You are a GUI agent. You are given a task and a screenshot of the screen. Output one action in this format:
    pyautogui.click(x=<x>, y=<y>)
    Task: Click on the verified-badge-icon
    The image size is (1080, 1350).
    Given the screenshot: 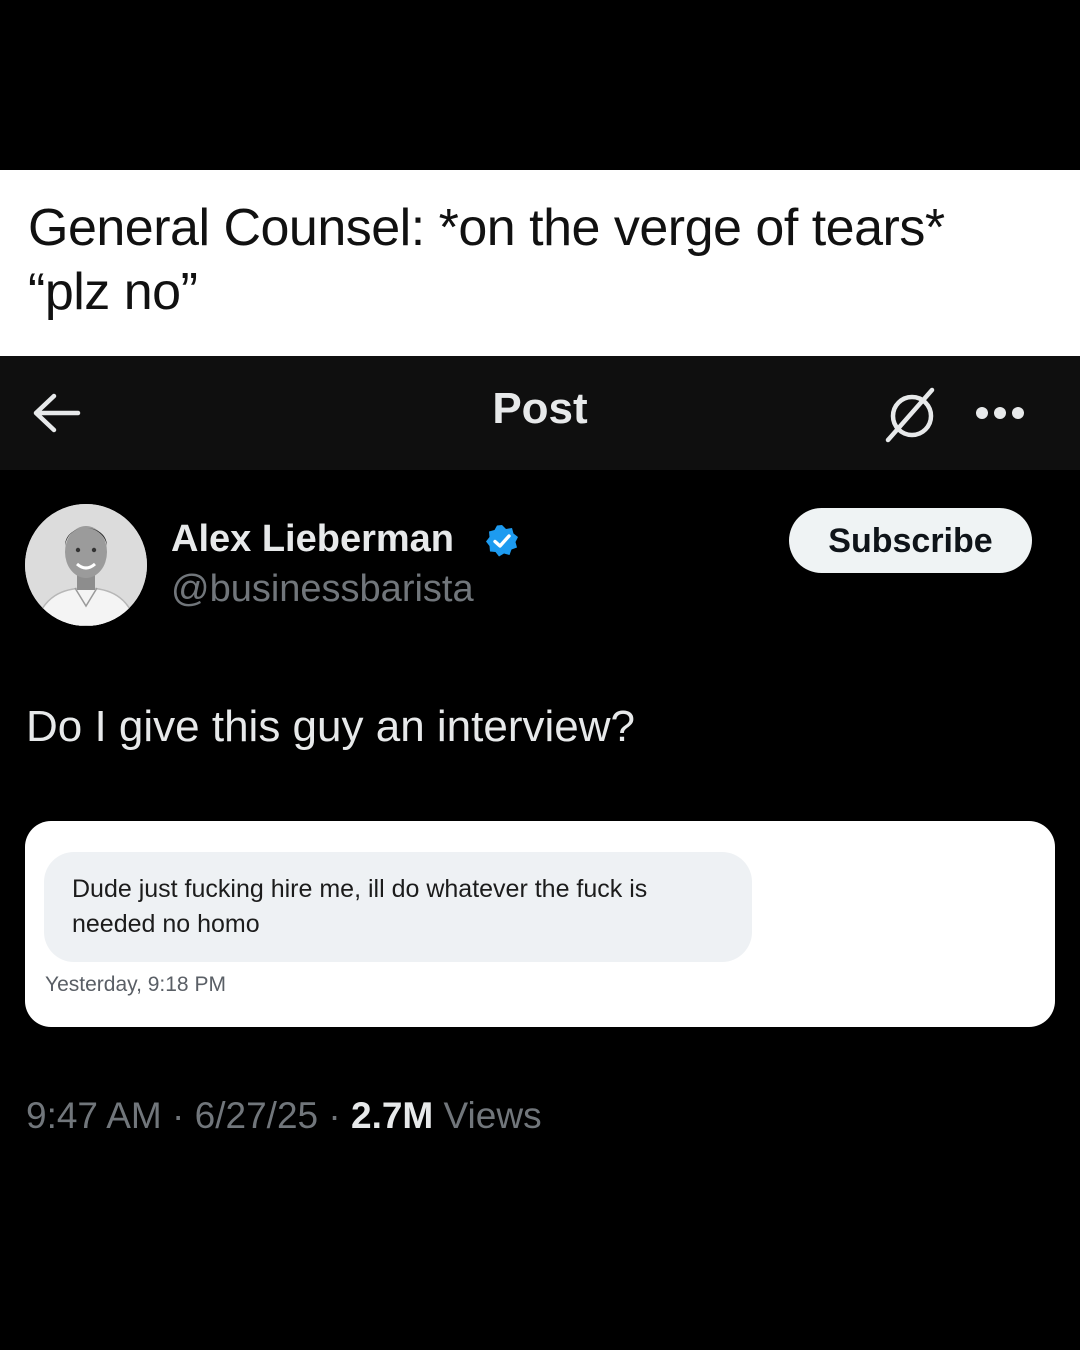 What is the action you would take?
    pyautogui.click(x=502, y=541)
    